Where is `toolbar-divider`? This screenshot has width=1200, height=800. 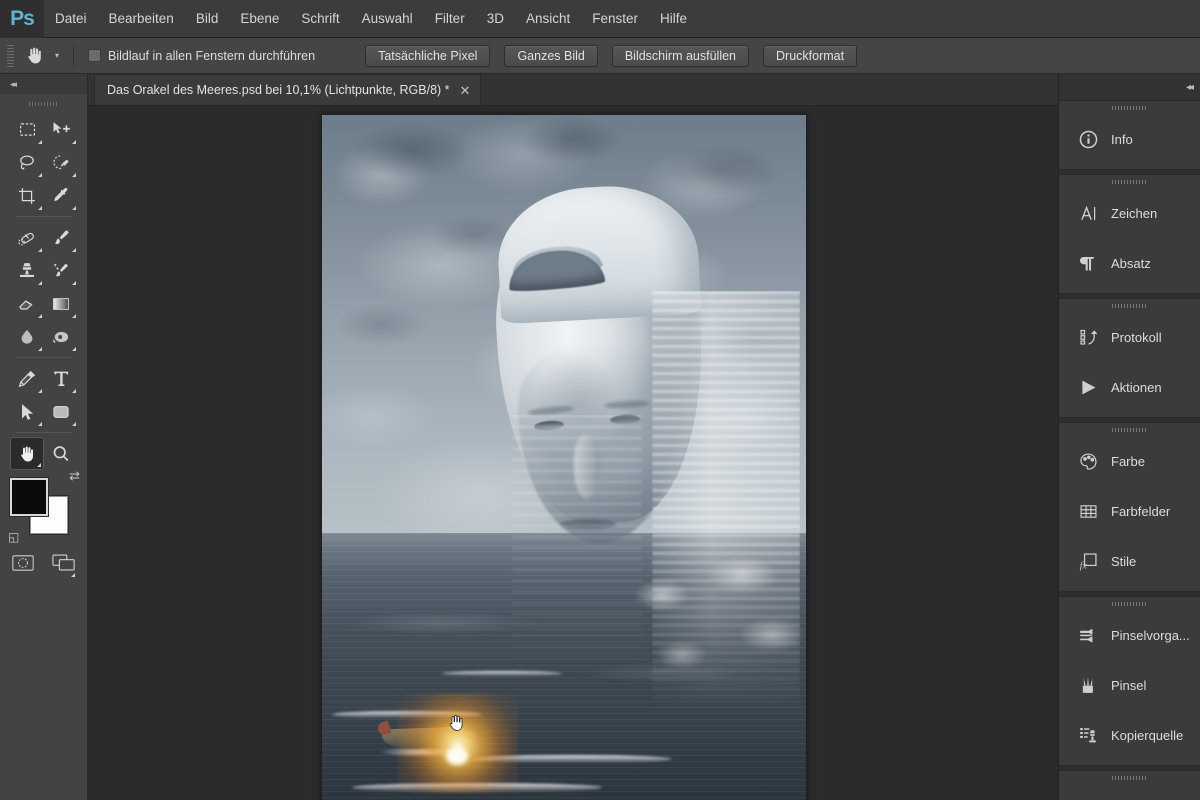
toolbar-divider is located at coordinates (44, 216).